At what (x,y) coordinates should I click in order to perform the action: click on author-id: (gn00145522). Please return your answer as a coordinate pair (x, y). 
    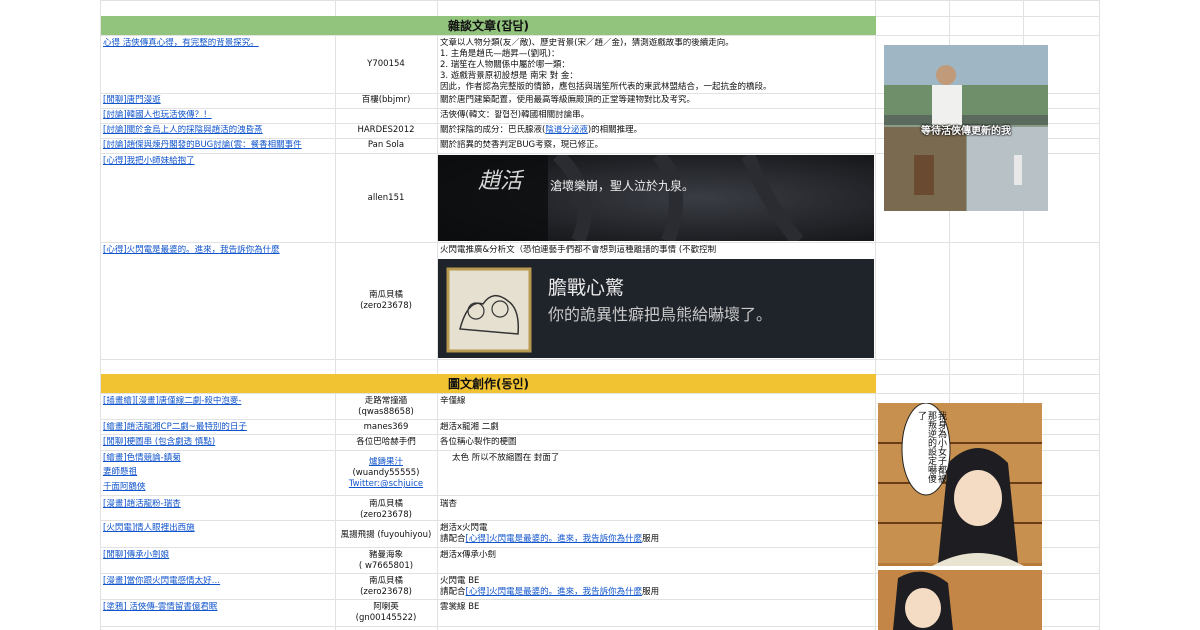
    Looking at the image, I should click on (386, 618).